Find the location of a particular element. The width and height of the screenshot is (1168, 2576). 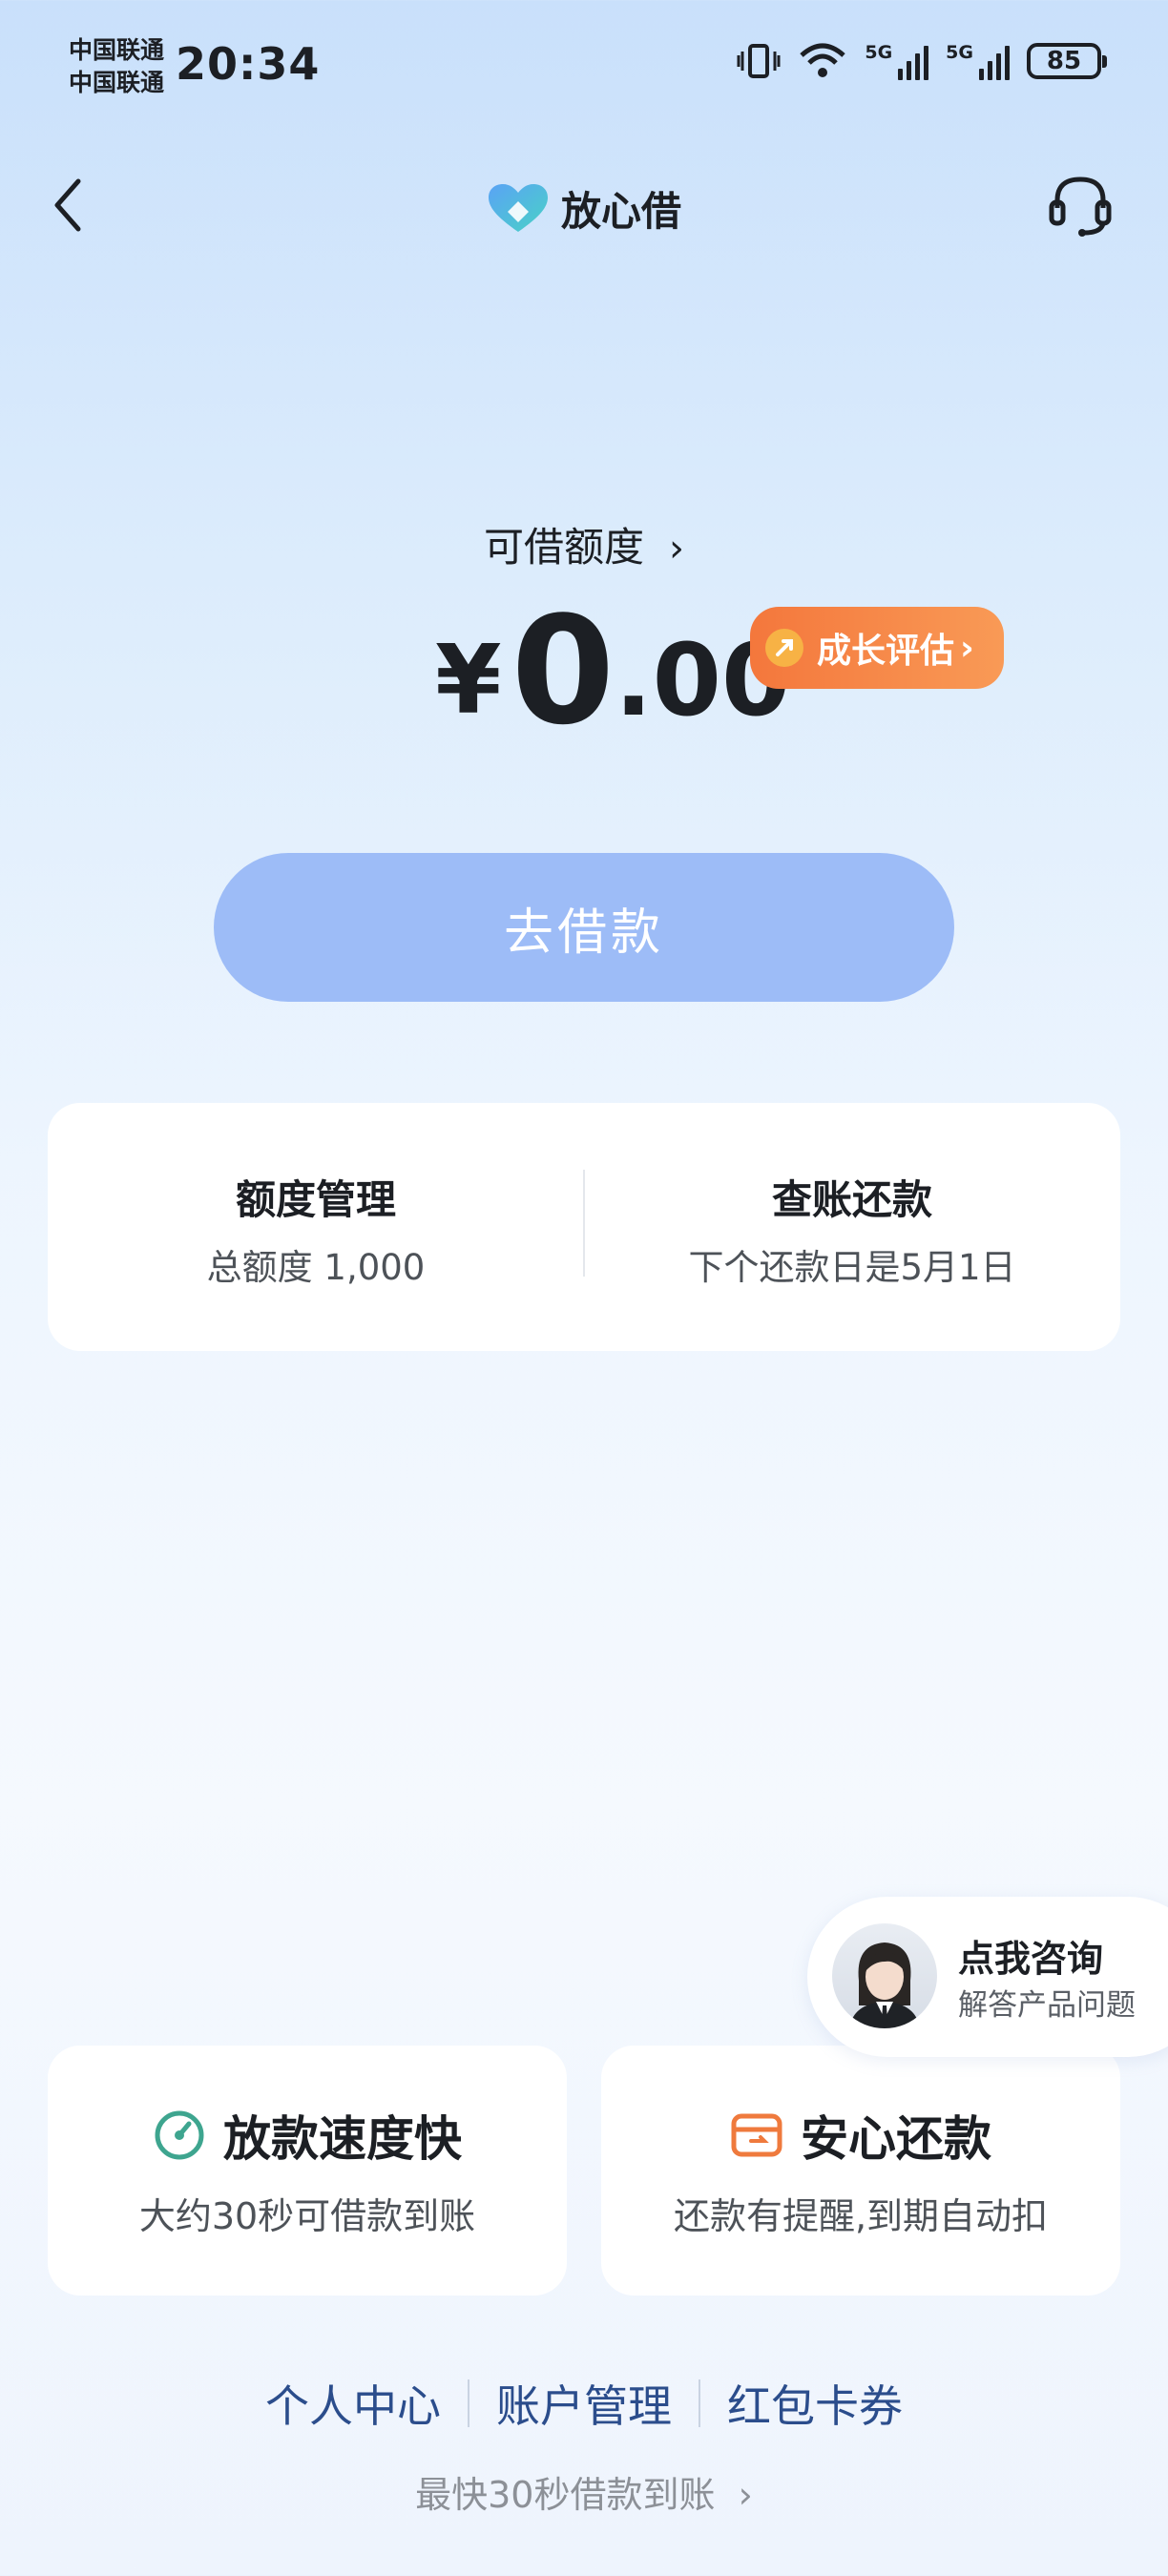

wifi-icon is located at coordinates (823, 60).